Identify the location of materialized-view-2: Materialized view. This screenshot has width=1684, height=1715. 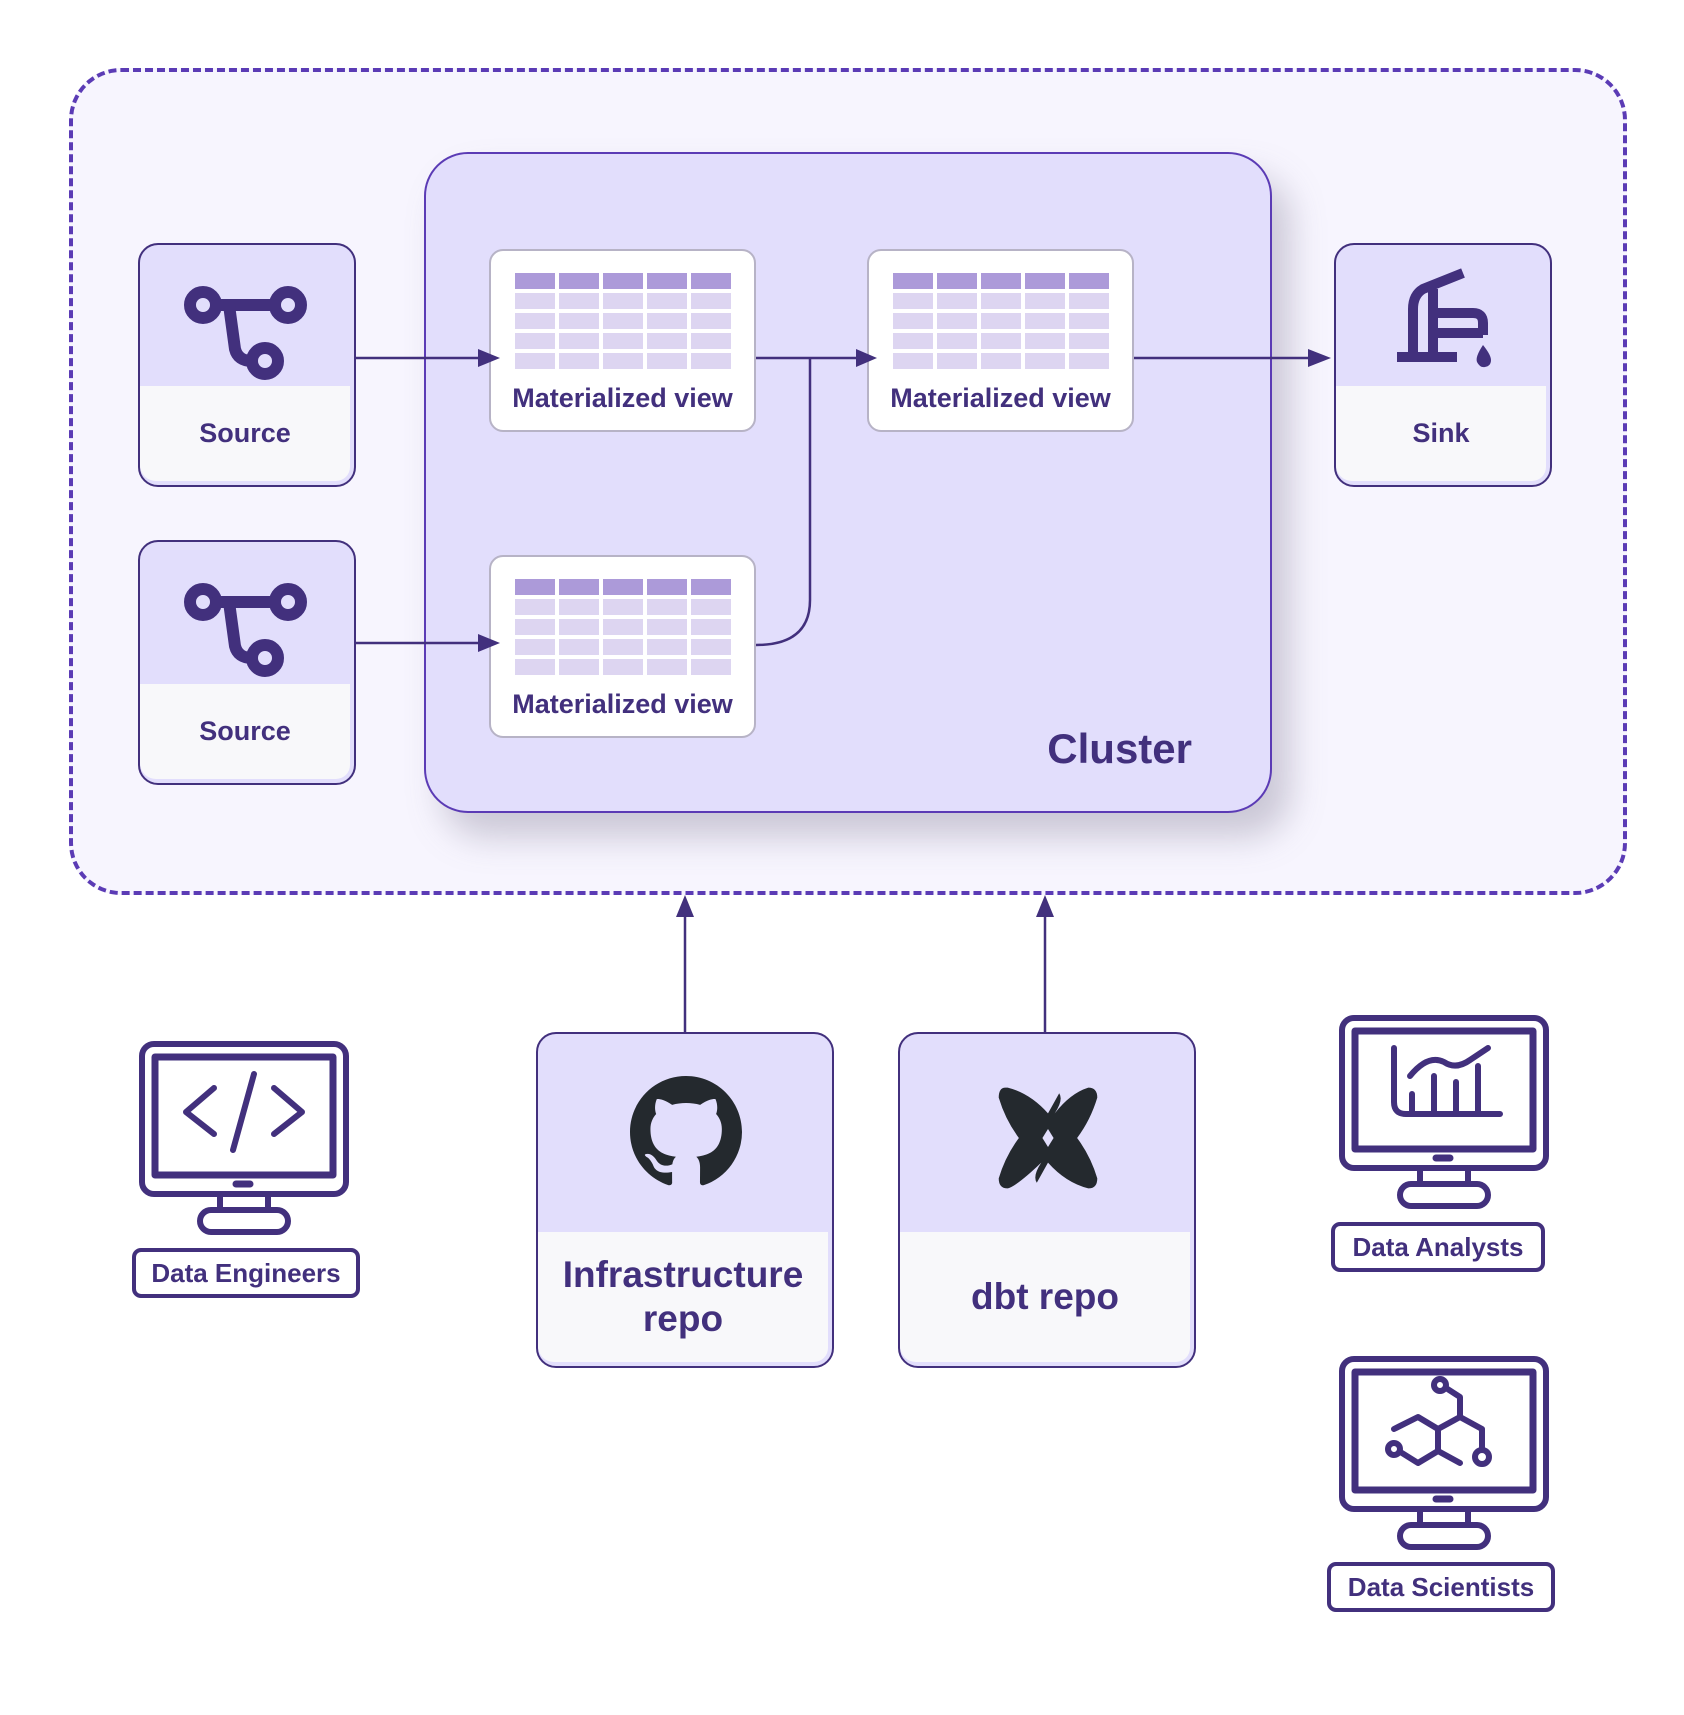
(1000, 340).